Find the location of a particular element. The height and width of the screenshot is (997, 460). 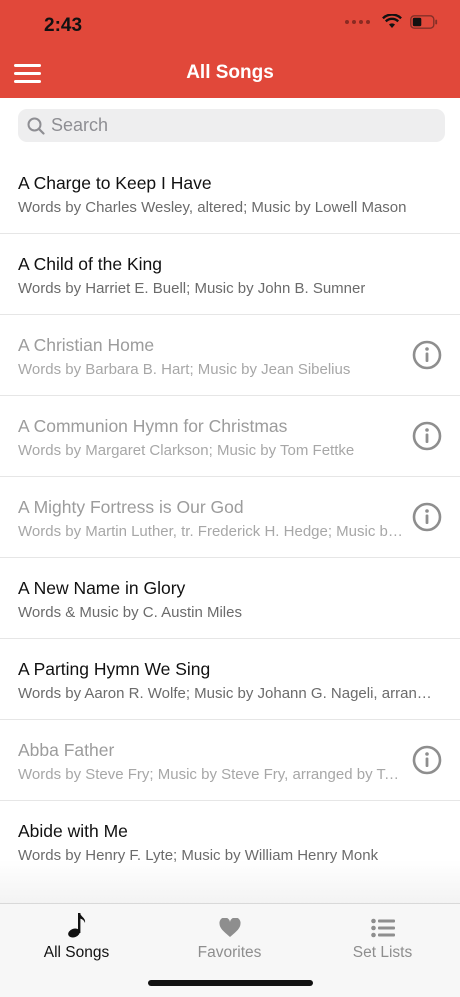

song-title: A Parting Hymn We Sing is located at coordinates (114, 669).